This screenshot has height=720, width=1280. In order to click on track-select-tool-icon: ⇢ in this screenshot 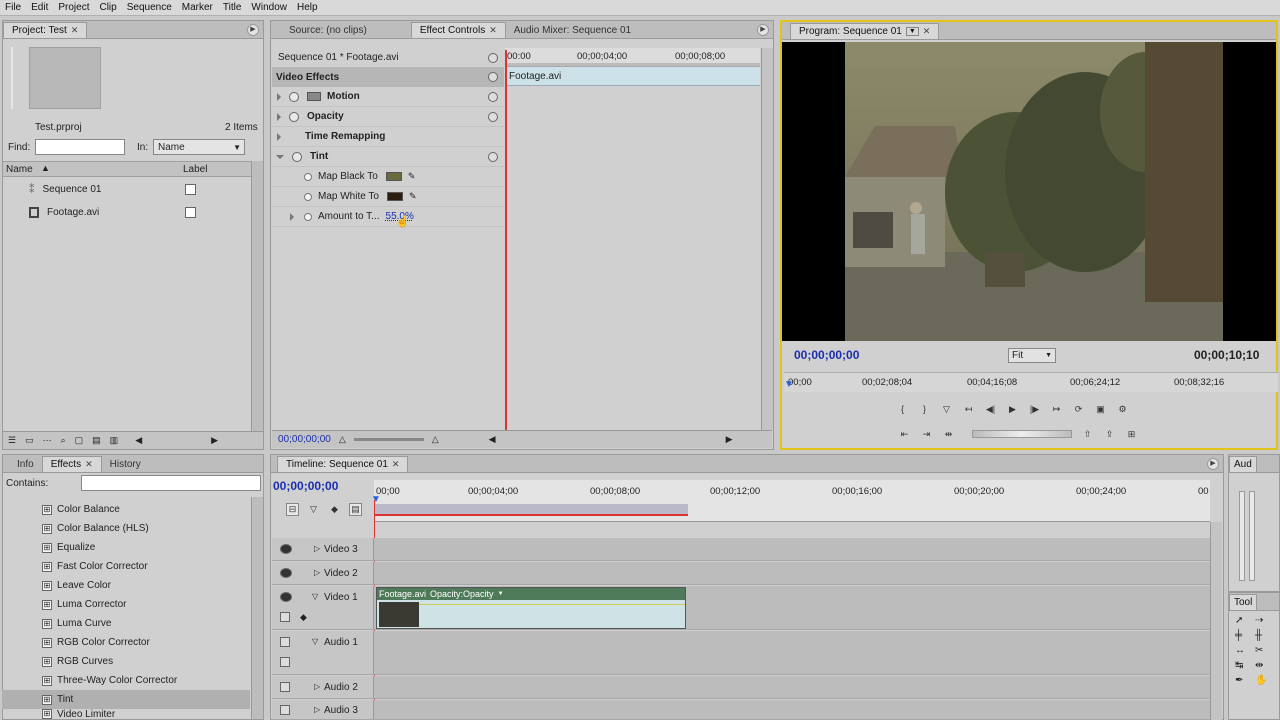, I will do `click(1265, 620)`.